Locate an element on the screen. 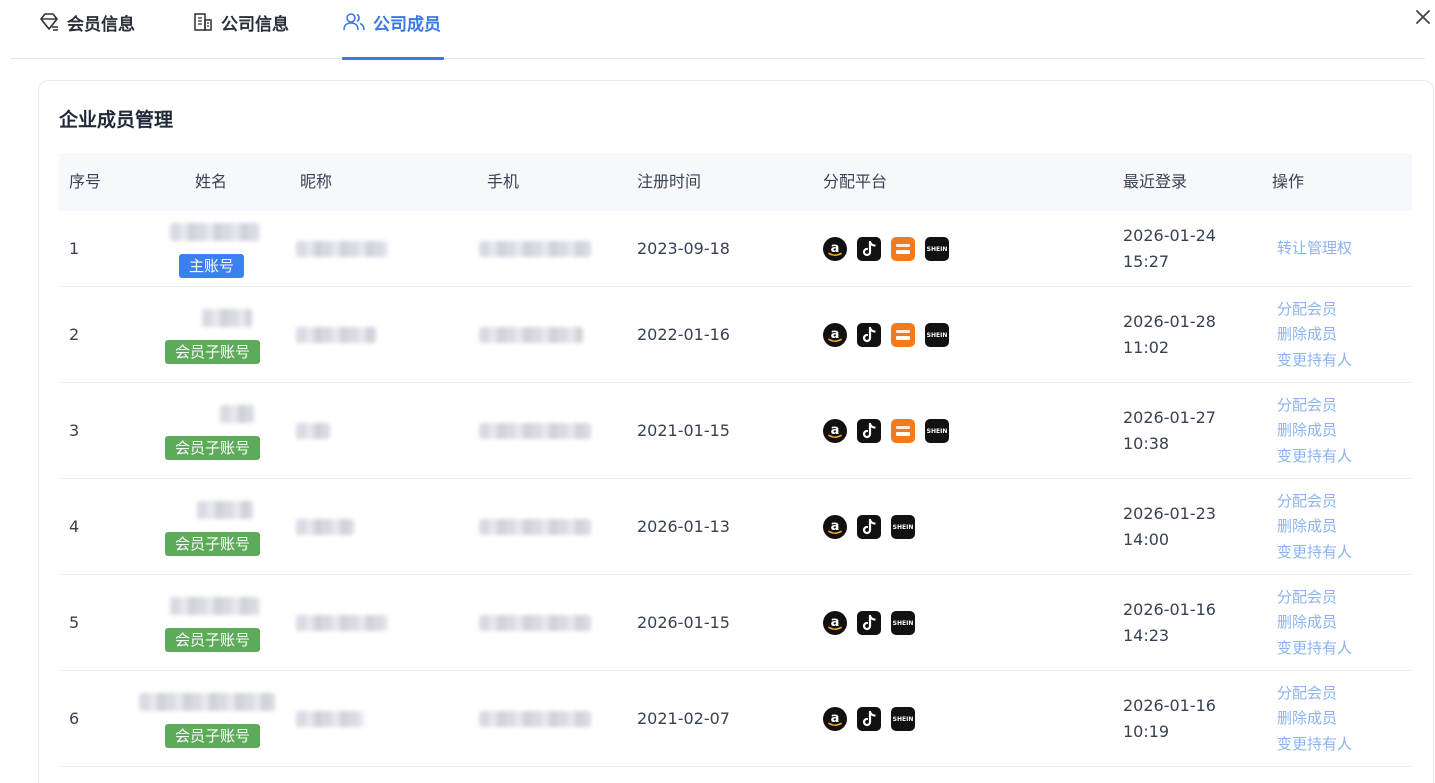 The image size is (1435, 783). last-login: 2026-01-27 10:38 is located at coordinates (1169, 431).